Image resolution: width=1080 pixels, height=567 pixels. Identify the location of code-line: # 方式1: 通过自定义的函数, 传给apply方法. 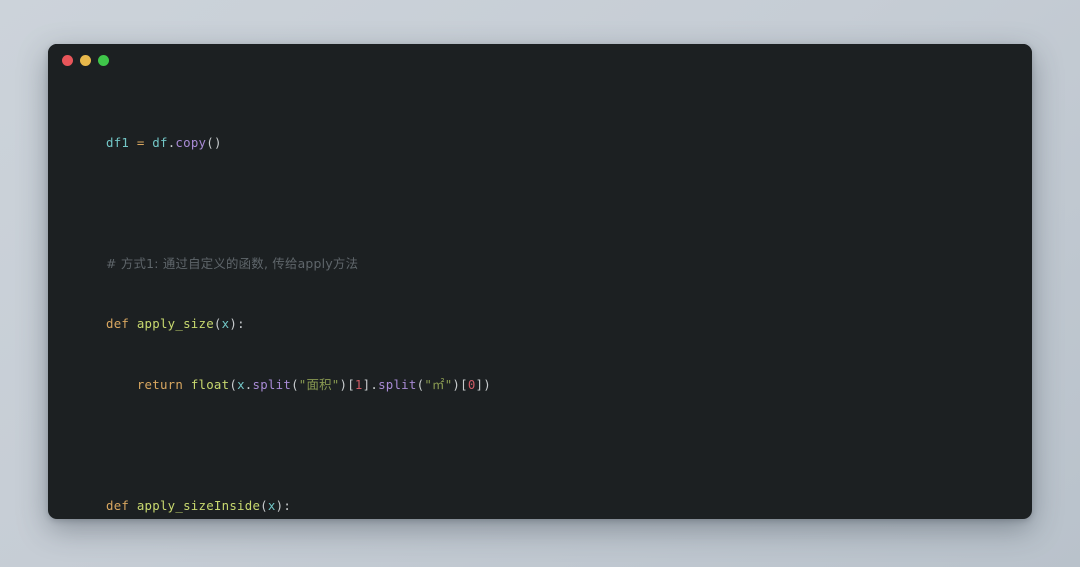
(232, 264).